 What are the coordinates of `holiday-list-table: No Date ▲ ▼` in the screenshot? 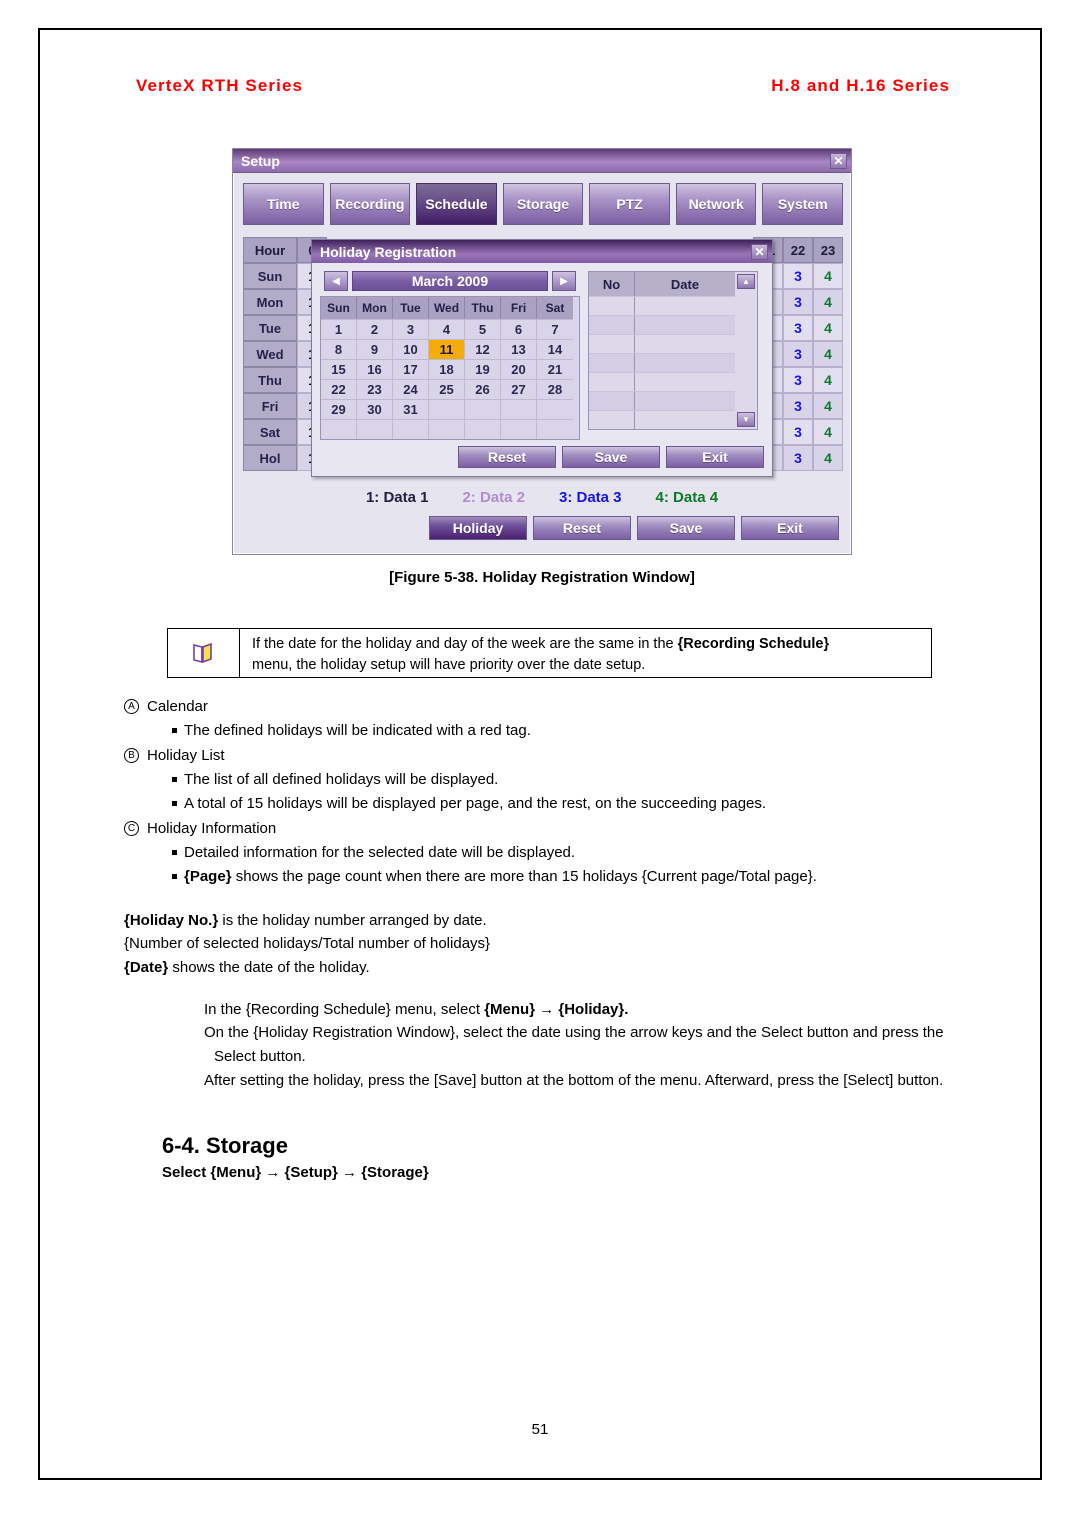 It's located at (673, 350).